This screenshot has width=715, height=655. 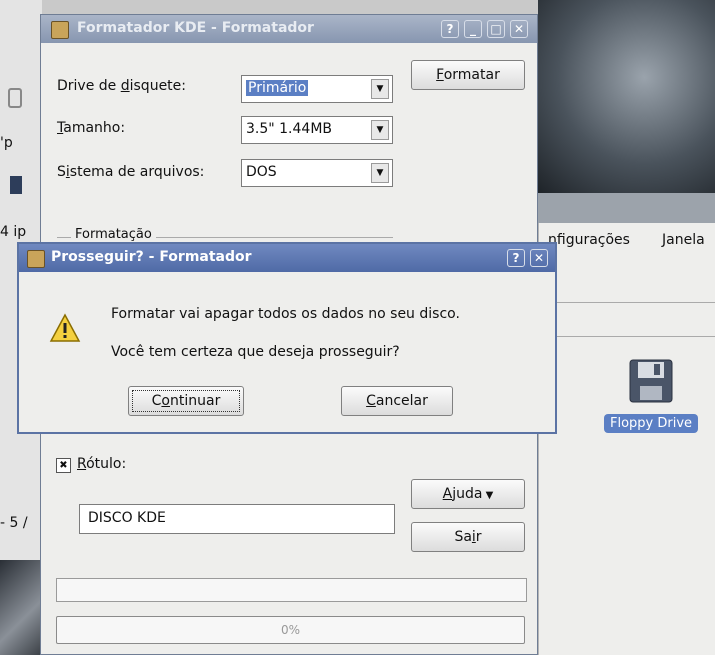 I want to click on format-button: Formatar, so click(x=468, y=75).